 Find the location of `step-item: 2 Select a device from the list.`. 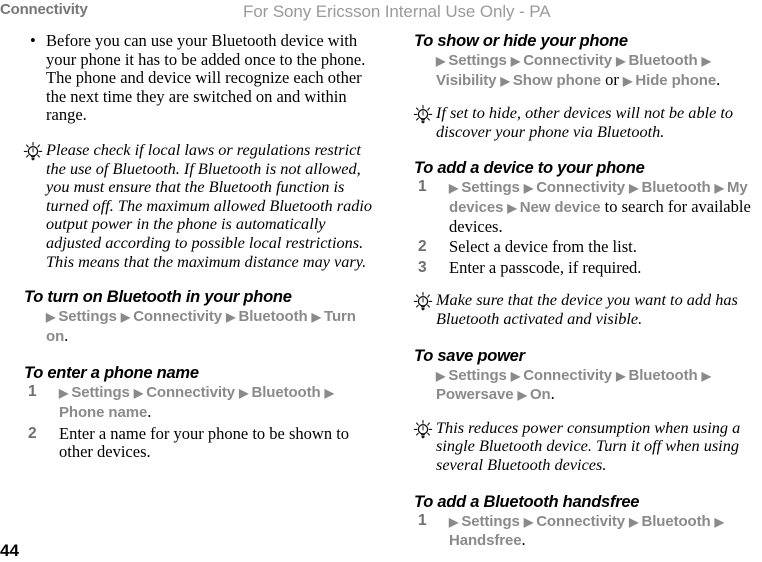

step-item: 2 Select a device from the list. is located at coordinates (588, 247).